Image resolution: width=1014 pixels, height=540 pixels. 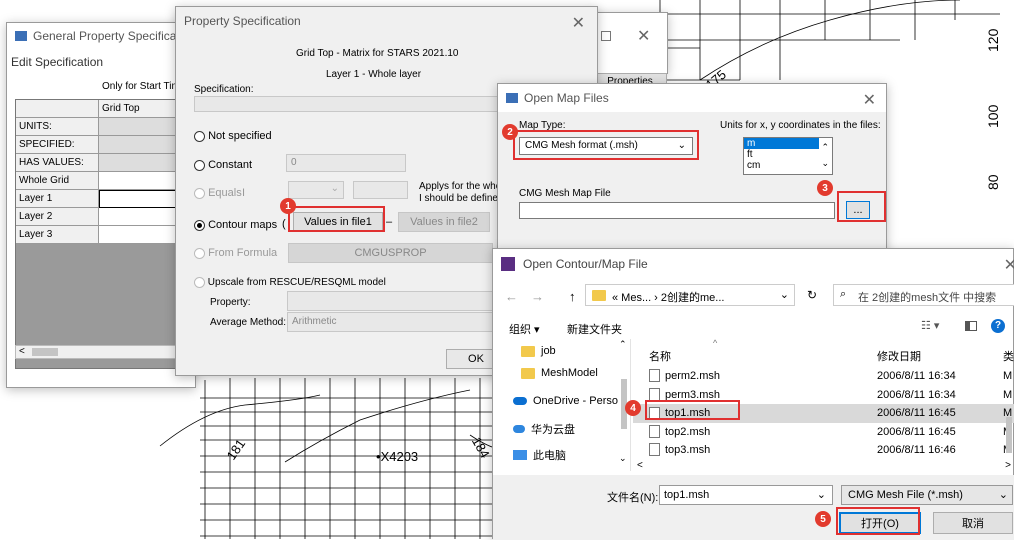 What do you see at coordinates (927, 495) in the screenshot?
I see `file-type-filter: CMG Mesh File (*.msh) ⌄` at bounding box center [927, 495].